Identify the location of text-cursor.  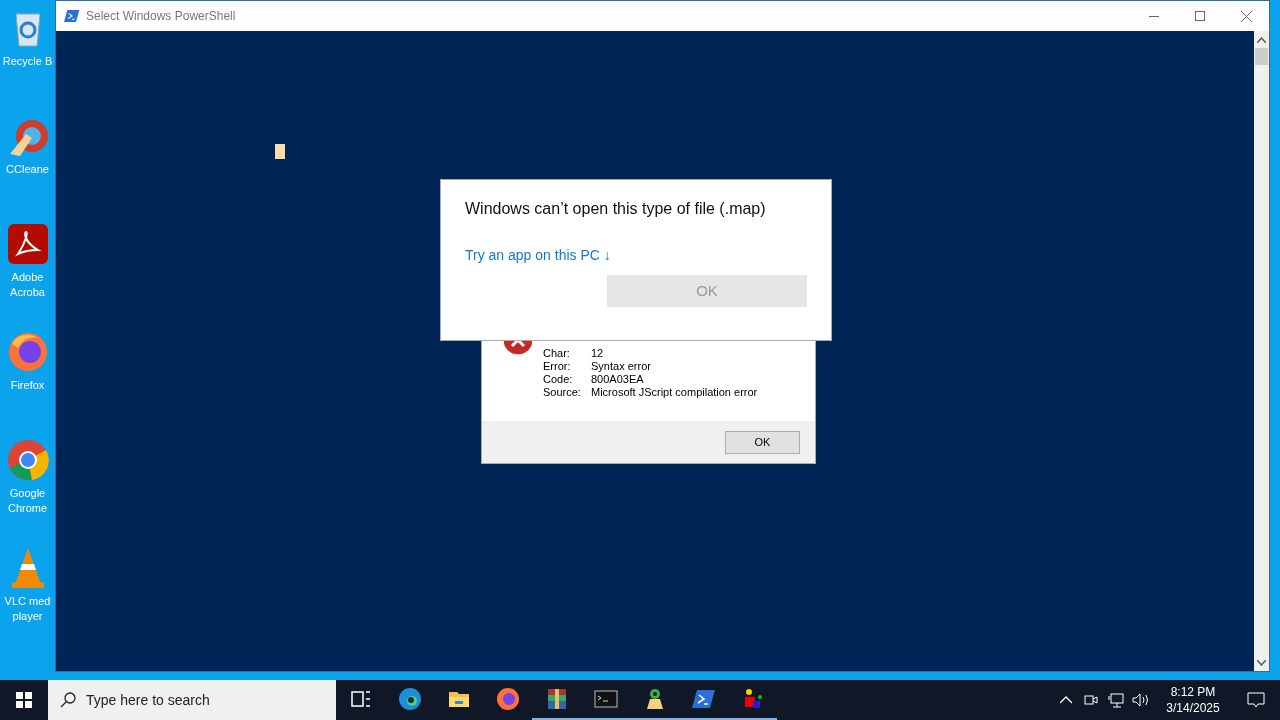
(280, 151).